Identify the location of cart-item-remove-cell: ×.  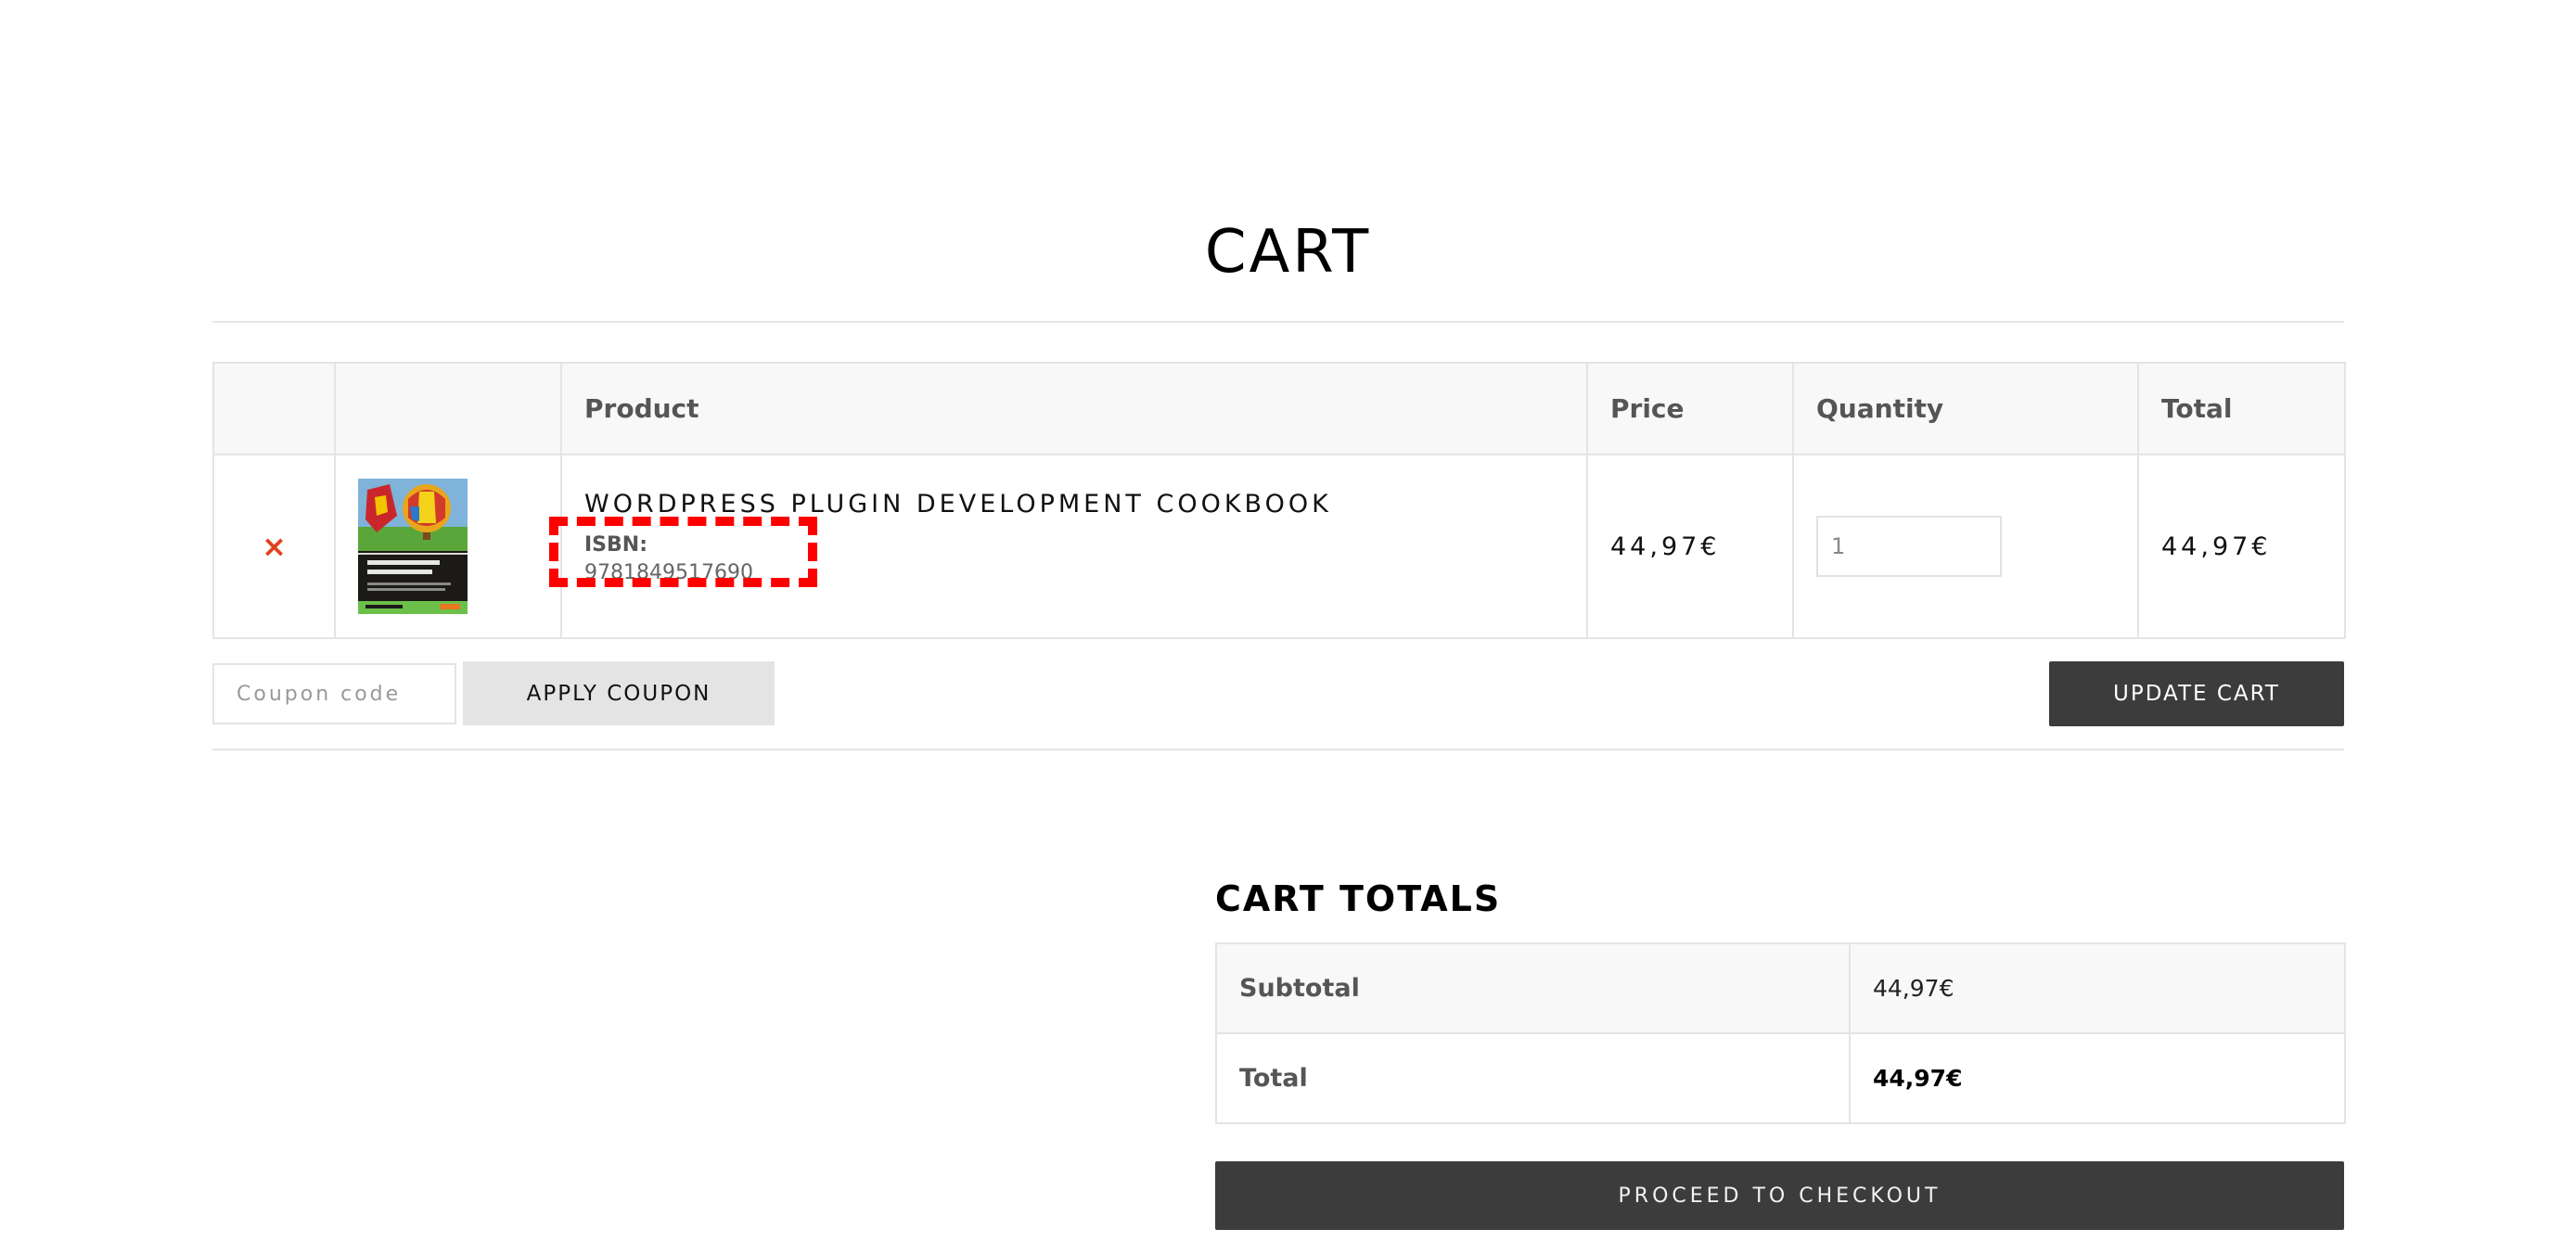
(274, 546).